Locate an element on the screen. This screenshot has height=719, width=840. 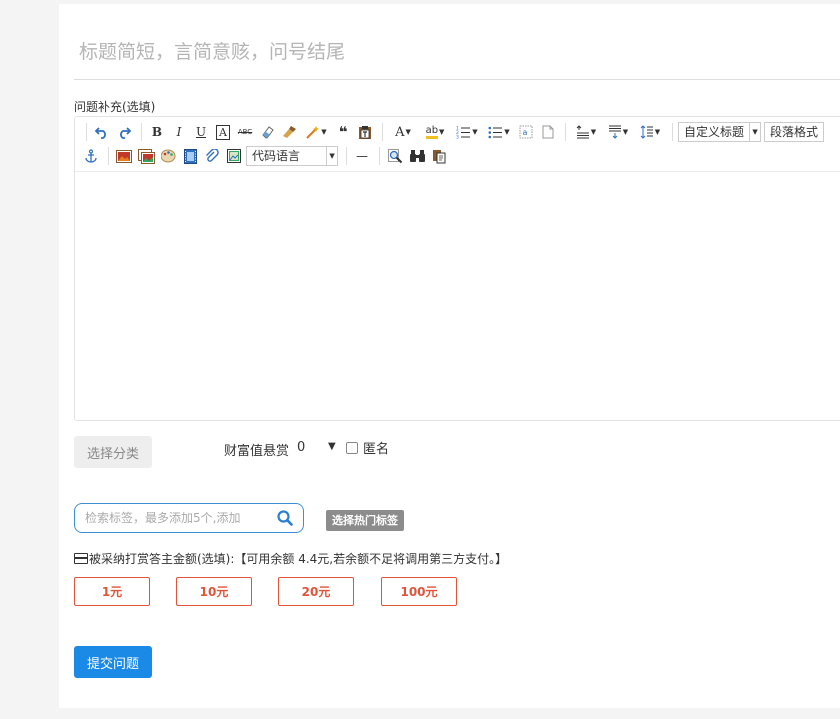
ordered-list-icon: 123 ▼ is located at coordinates (467, 132).